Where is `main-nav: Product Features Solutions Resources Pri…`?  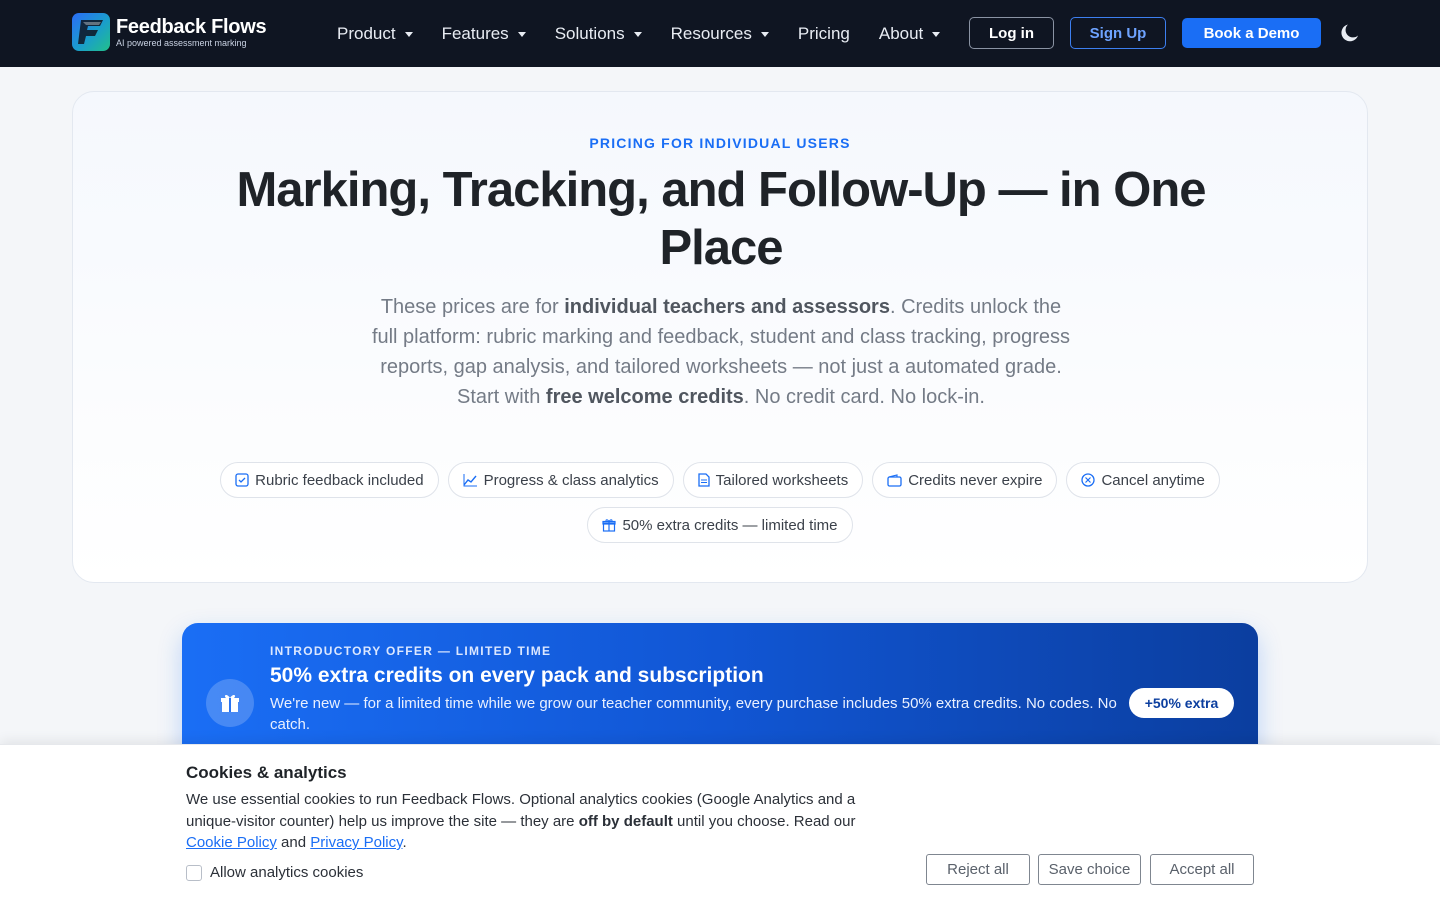 main-nav: Product Features Solutions Resources Pri… is located at coordinates (653, 33).